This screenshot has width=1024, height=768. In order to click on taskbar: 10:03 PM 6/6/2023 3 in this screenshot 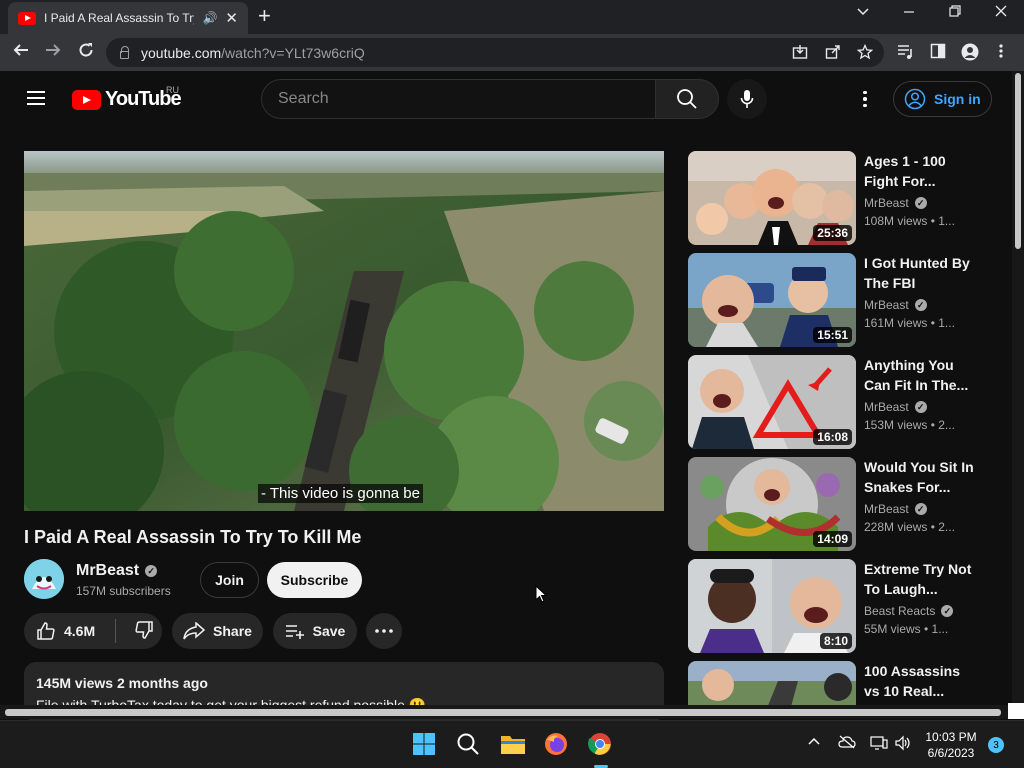, I will do `click(512, 744)`.